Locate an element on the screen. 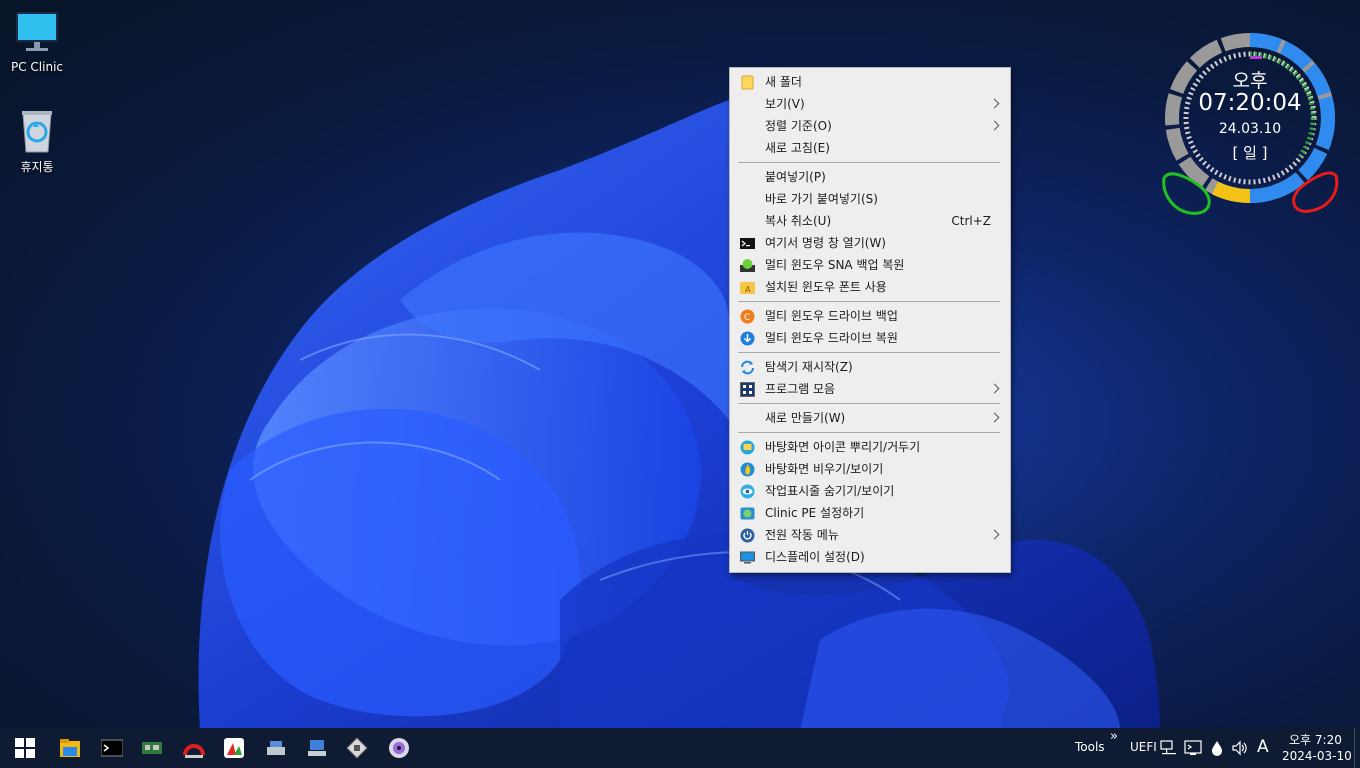 This screenshot has width=1360, height=768. svg-text: C is located at coordinates (747, 318).